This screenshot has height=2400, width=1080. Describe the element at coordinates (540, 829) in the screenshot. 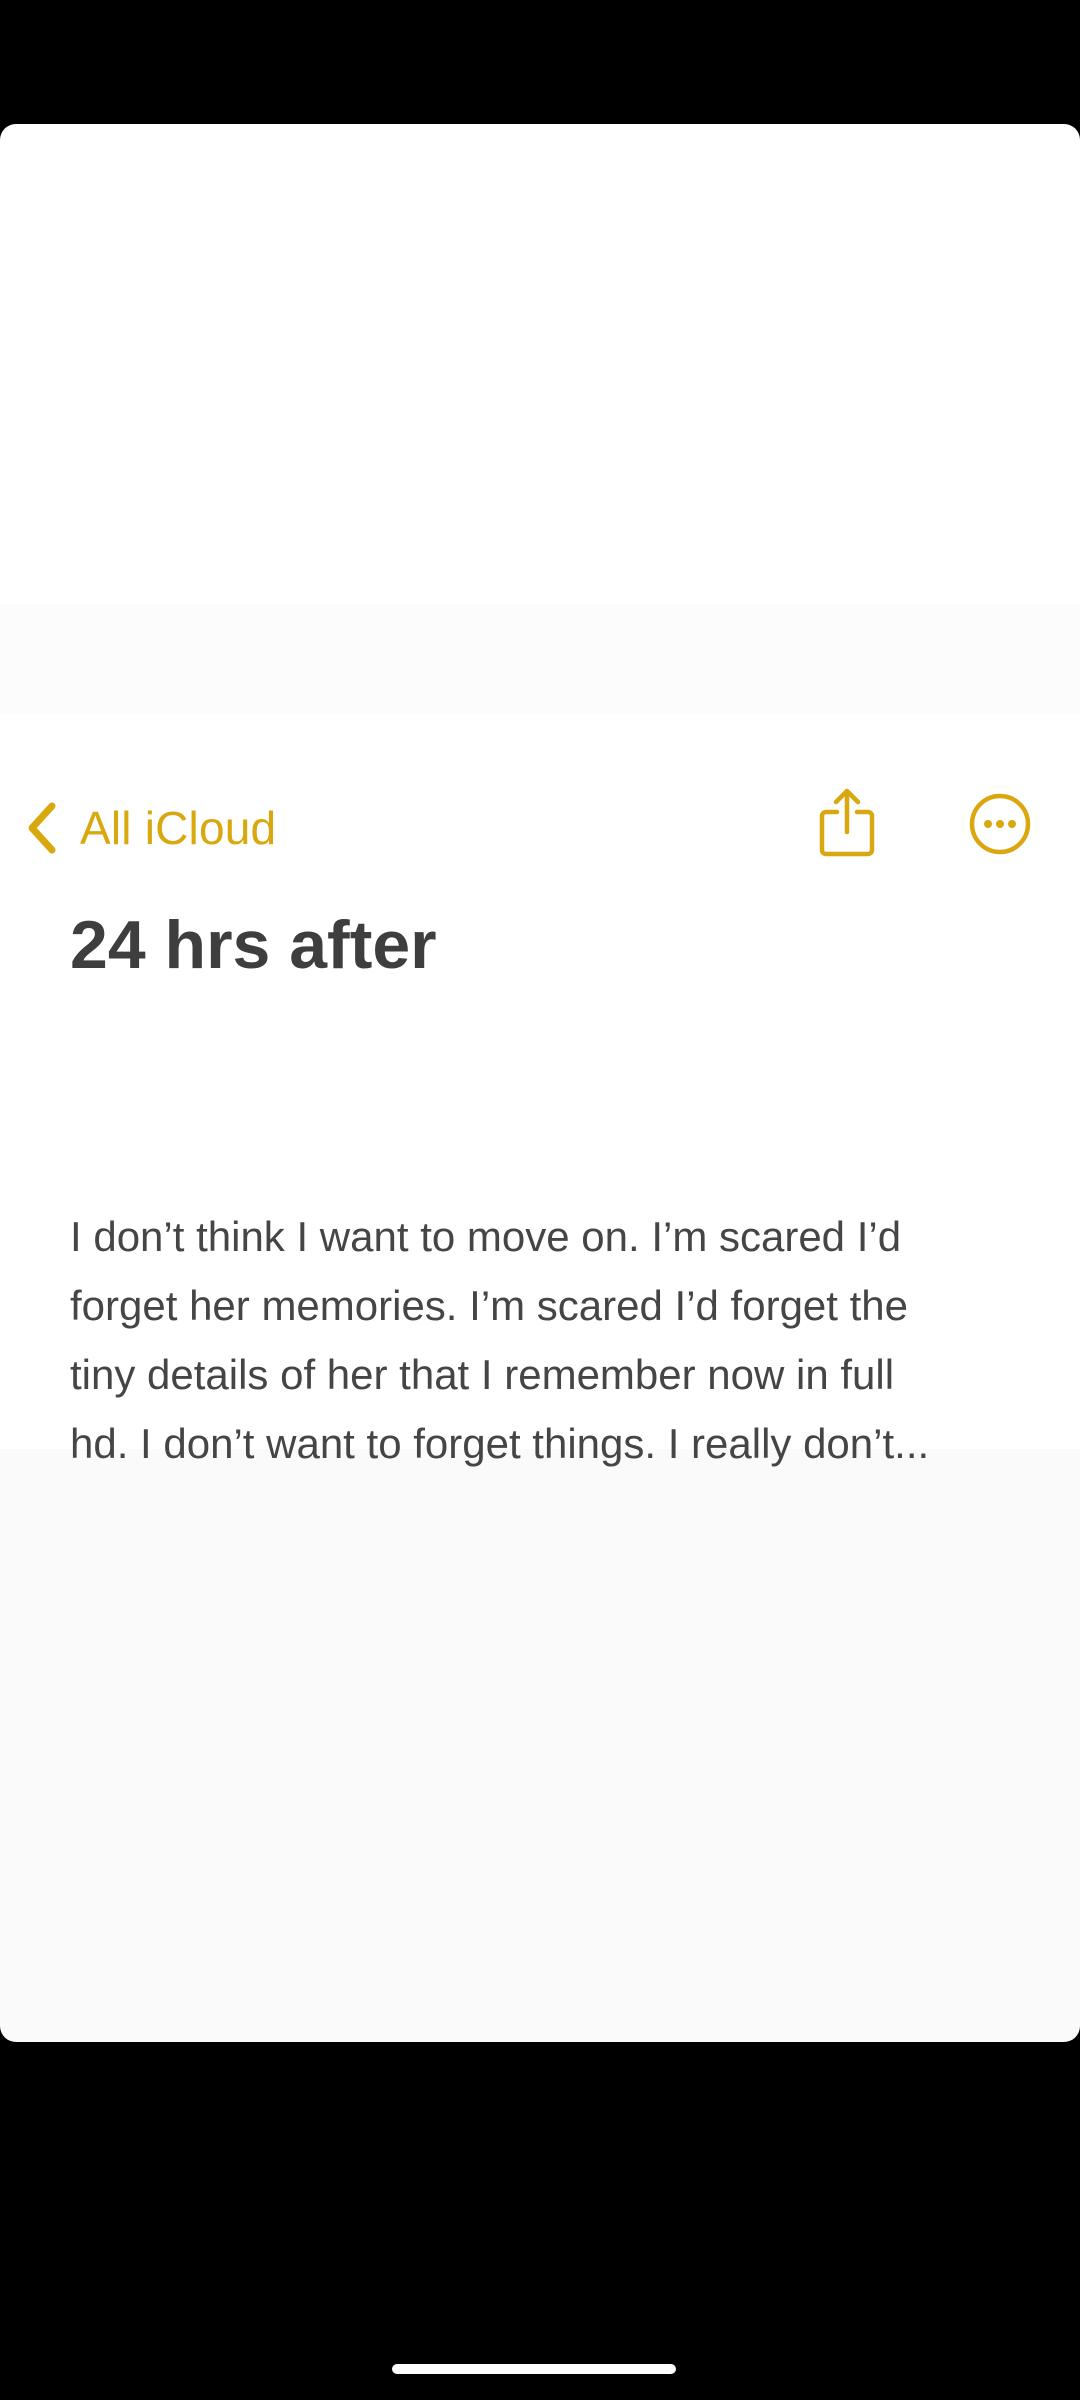

I see `navigation-bar: All iCloud` at that location.